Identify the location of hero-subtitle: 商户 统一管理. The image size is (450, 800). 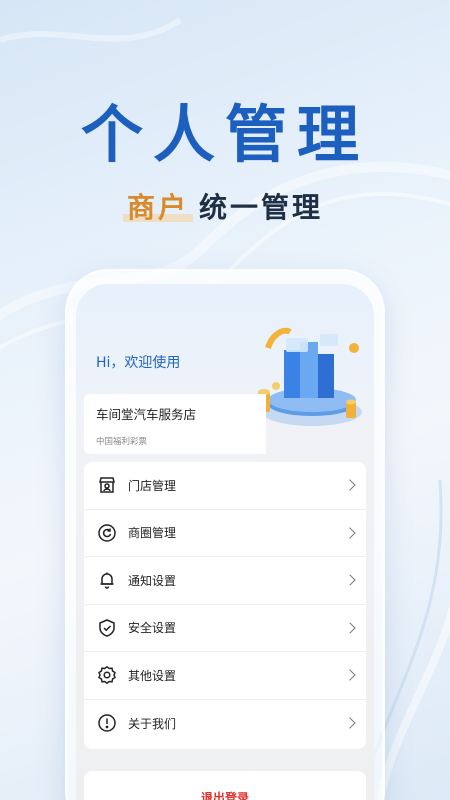
(225, 206).